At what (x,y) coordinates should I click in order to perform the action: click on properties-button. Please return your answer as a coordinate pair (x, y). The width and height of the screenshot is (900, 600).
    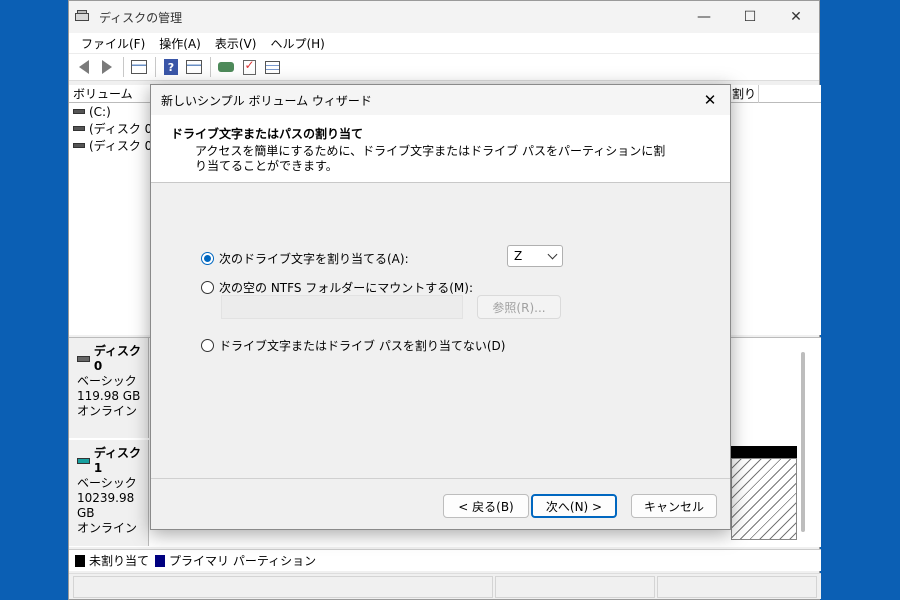
    Looking at the image, I should click on (194, 67).